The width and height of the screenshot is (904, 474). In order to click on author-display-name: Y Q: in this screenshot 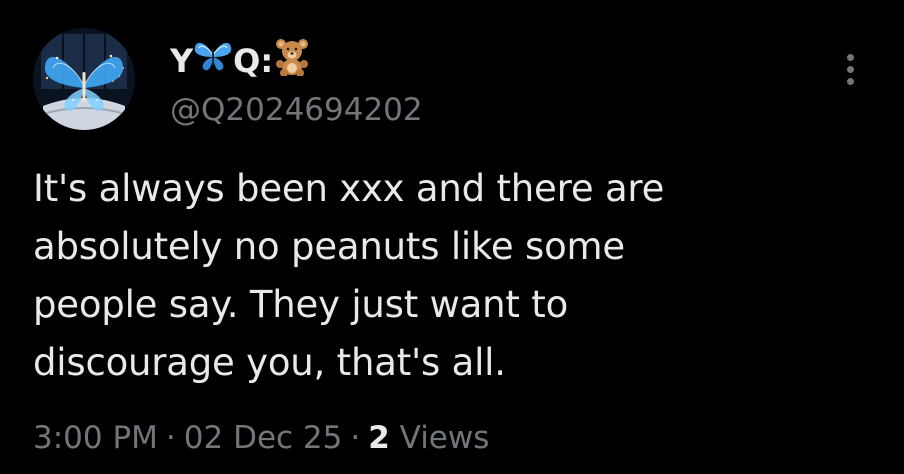, I will do `click(296, 60)`.